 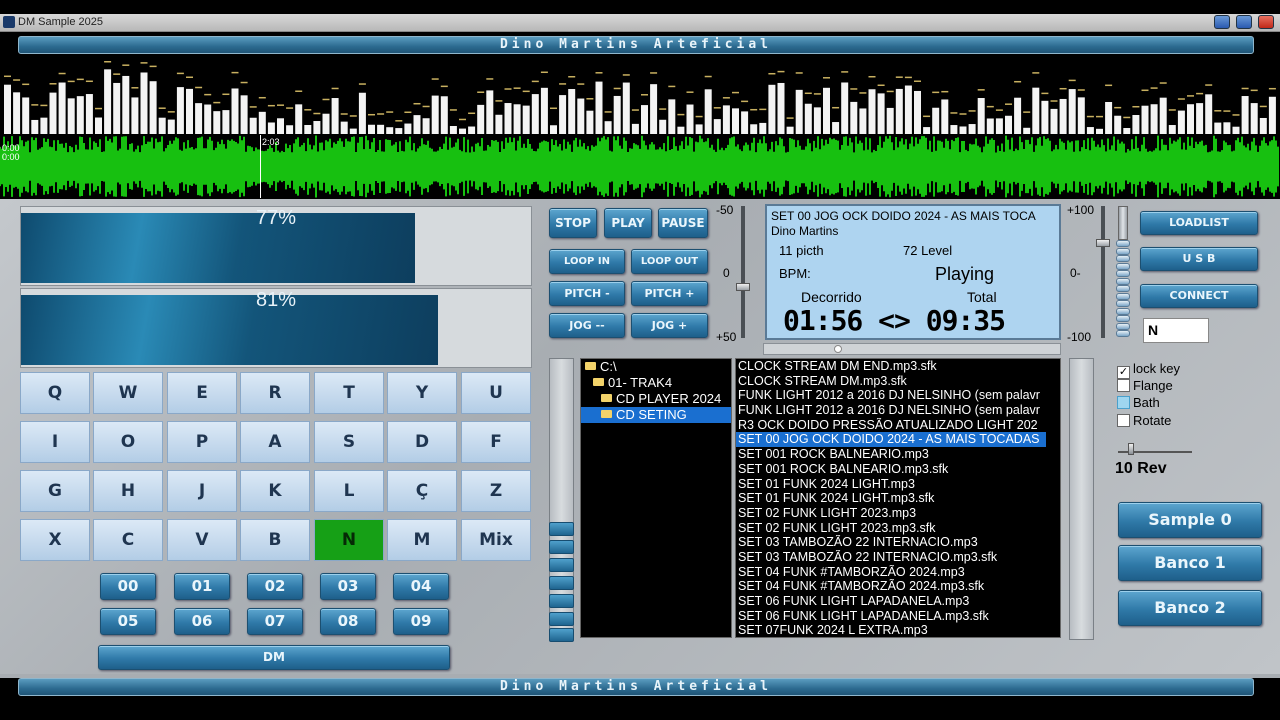 What do you see at coordinates (898, 557) in the screenshot?
I see `file-item: SET 03 TAMBOZÃO 22 INTERNACIO.mp3.sfk` at bounding box center [898, 557].